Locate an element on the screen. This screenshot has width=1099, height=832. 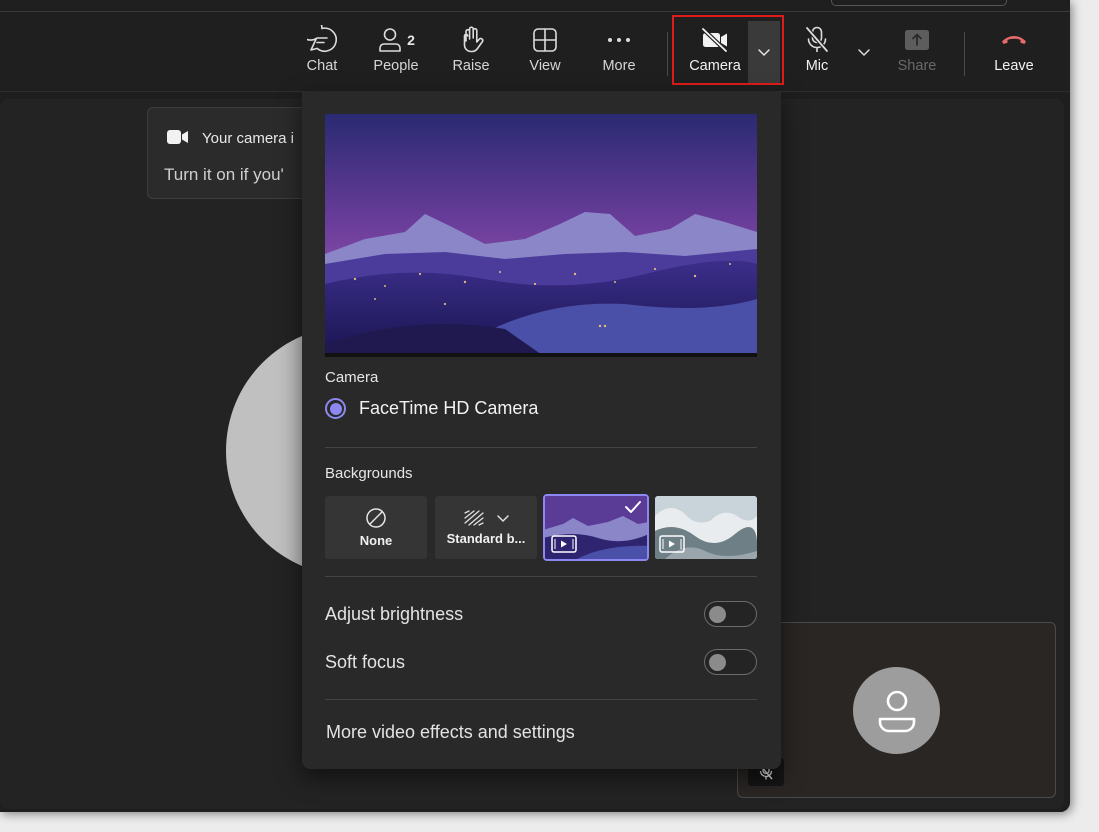
raise-hand-button: Raise is located at coordinates (471, 54).